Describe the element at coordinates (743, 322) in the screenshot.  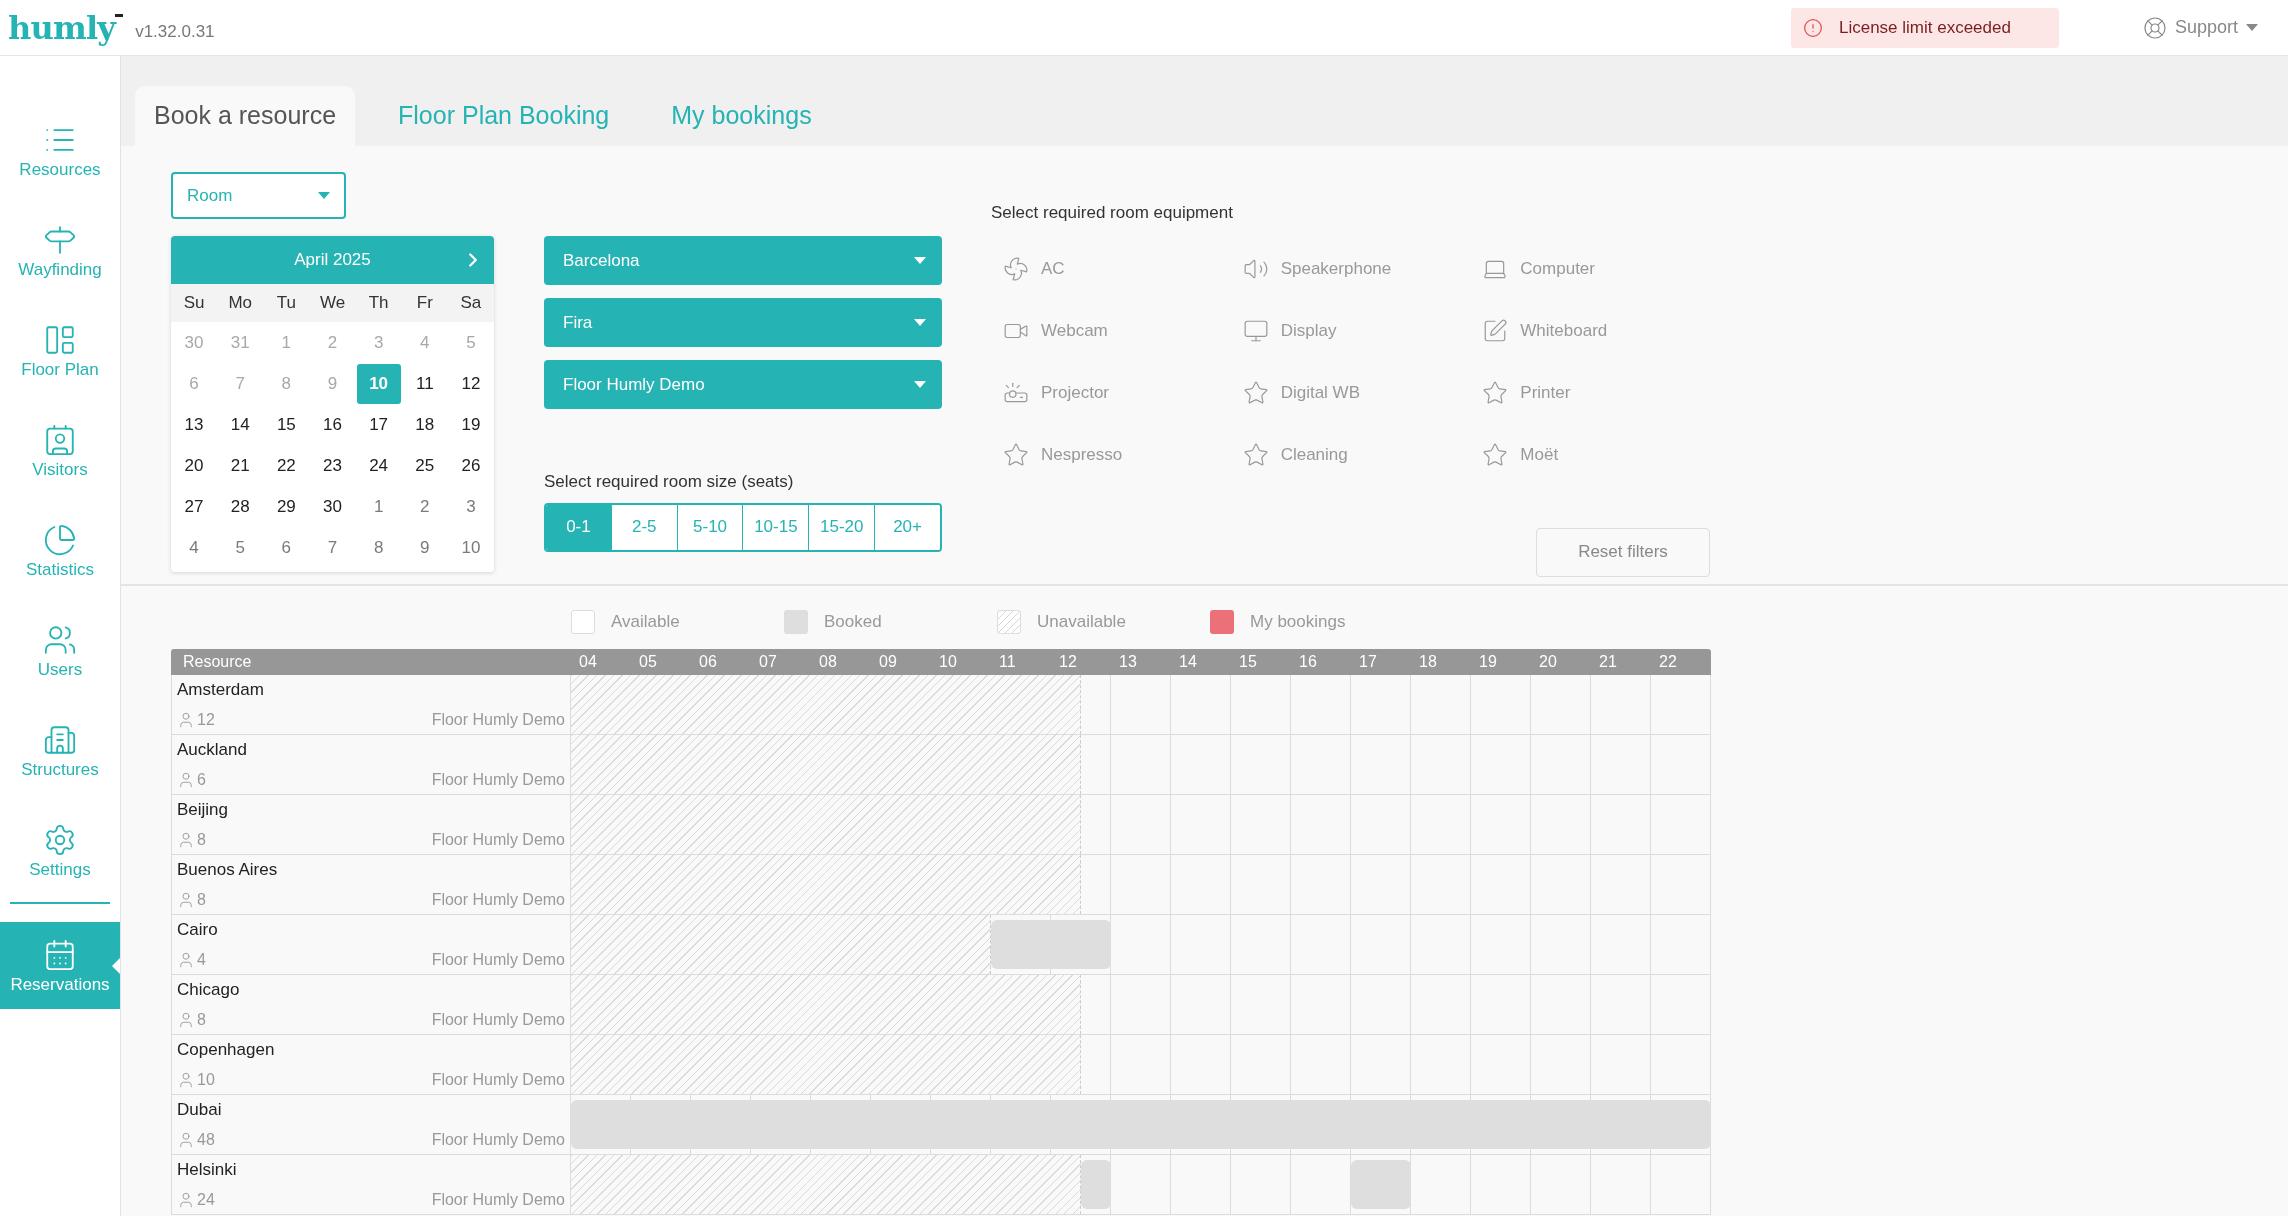
I see `location-dropdown: Fira` at that location.